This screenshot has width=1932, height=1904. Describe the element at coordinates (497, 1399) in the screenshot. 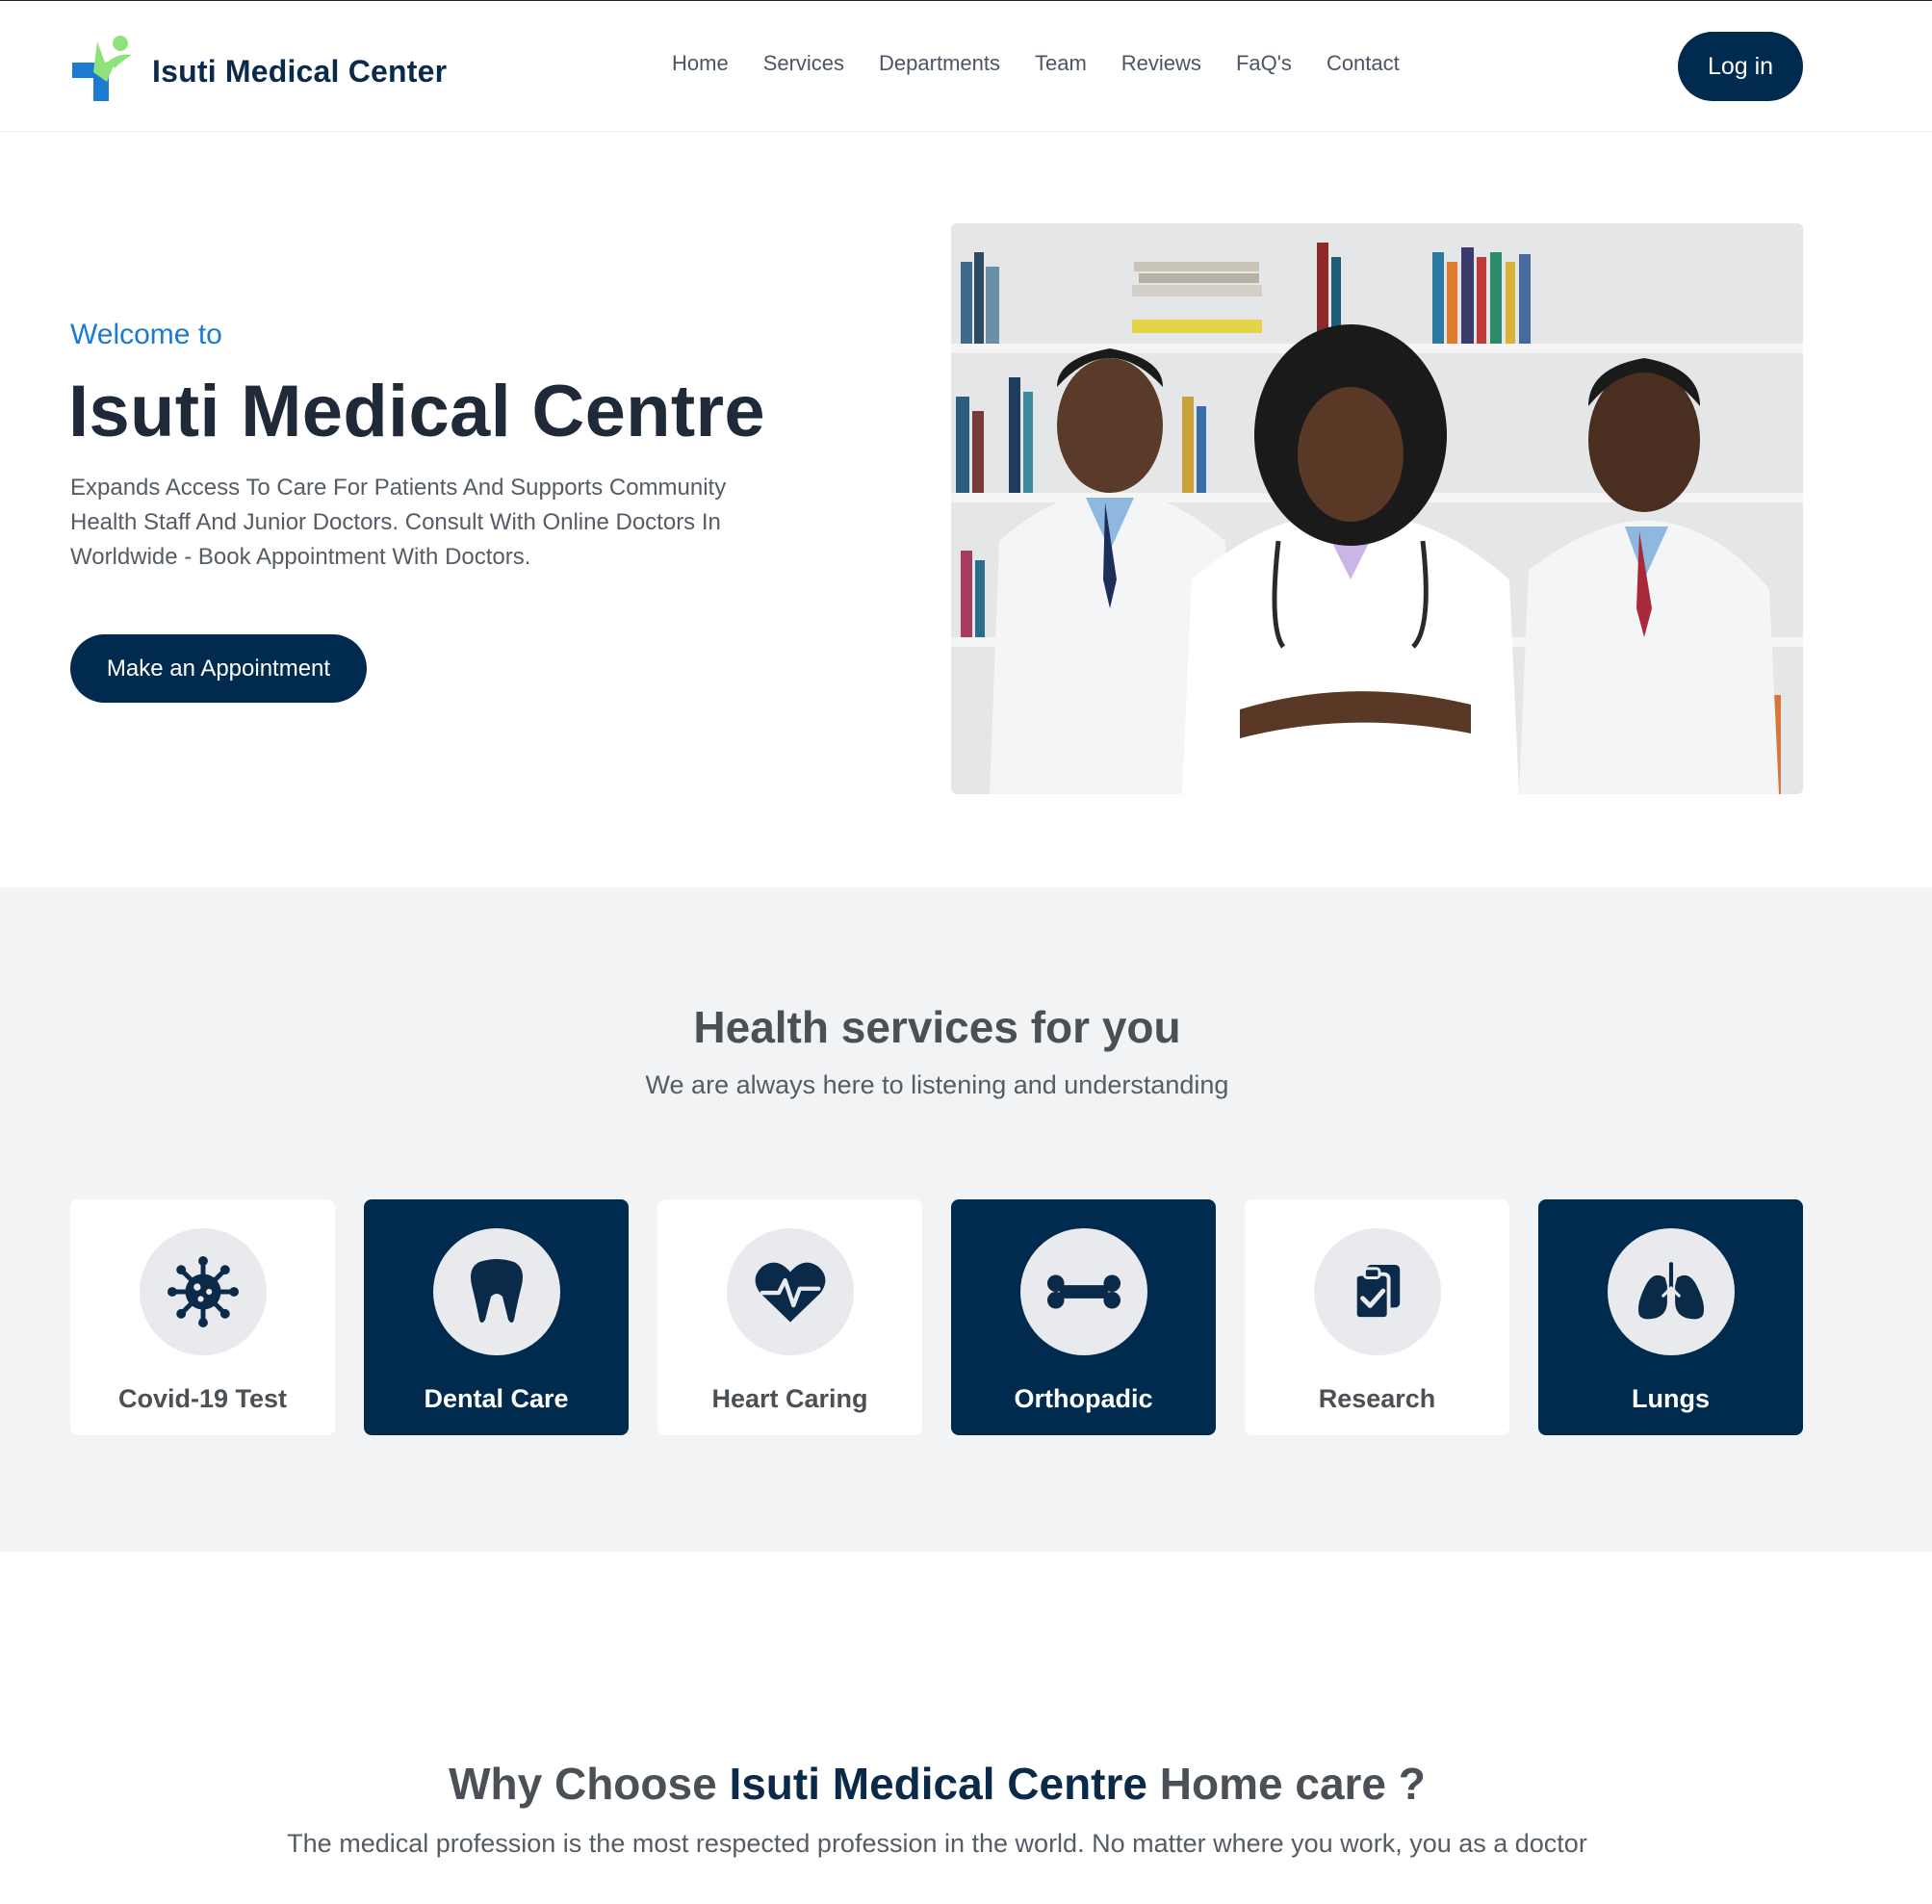

I see `service-label: Dental Care` at that location.